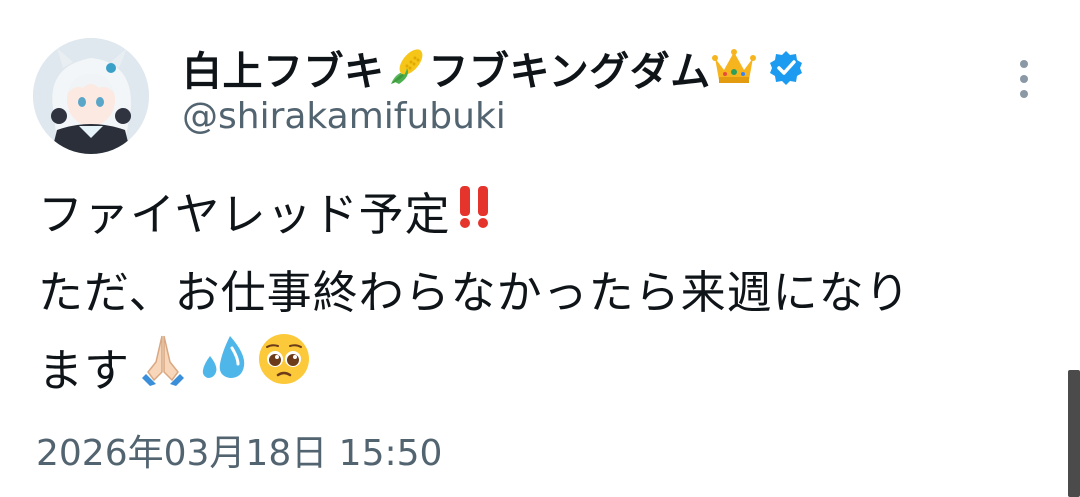 The height and width of the screenshot is (497, 1080). Describe the element at coordinates (344, 116) in the screenshot. I see `author-handle: @shirakamifubuki` at that location.